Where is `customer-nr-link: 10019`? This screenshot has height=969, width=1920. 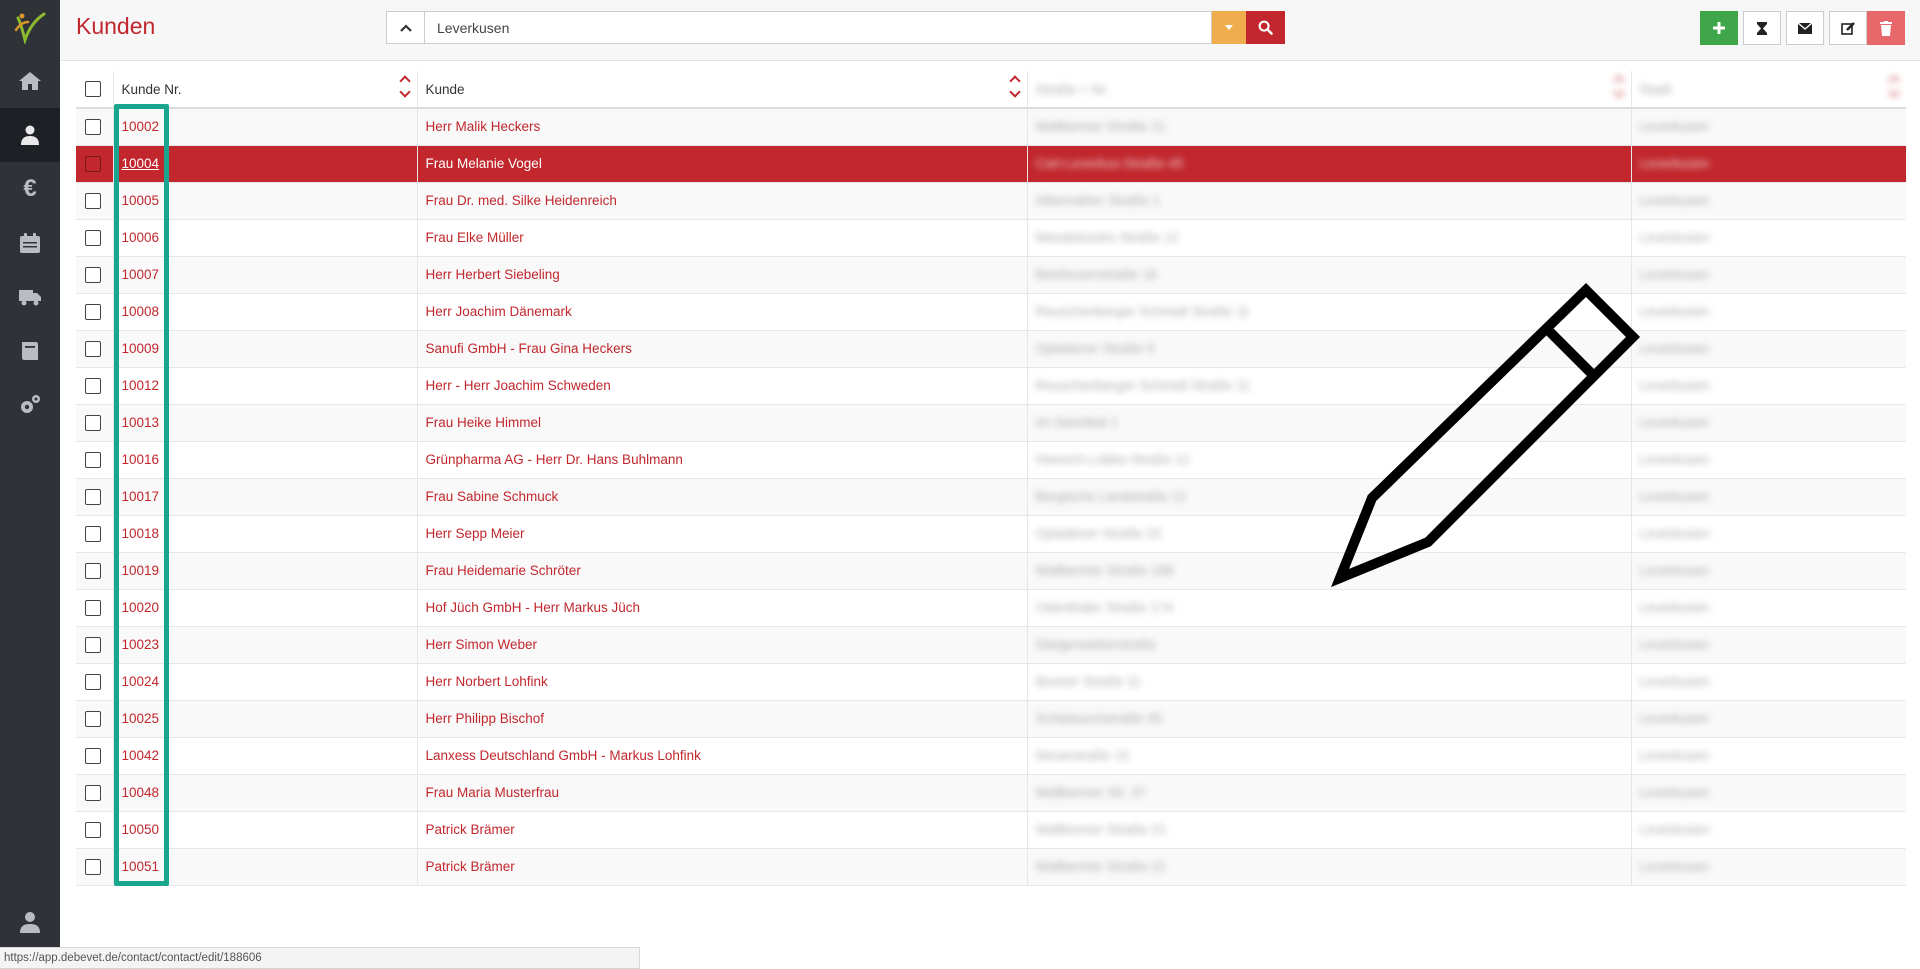
customer-nr-link: 10019 is located at coordinates (141, 570).